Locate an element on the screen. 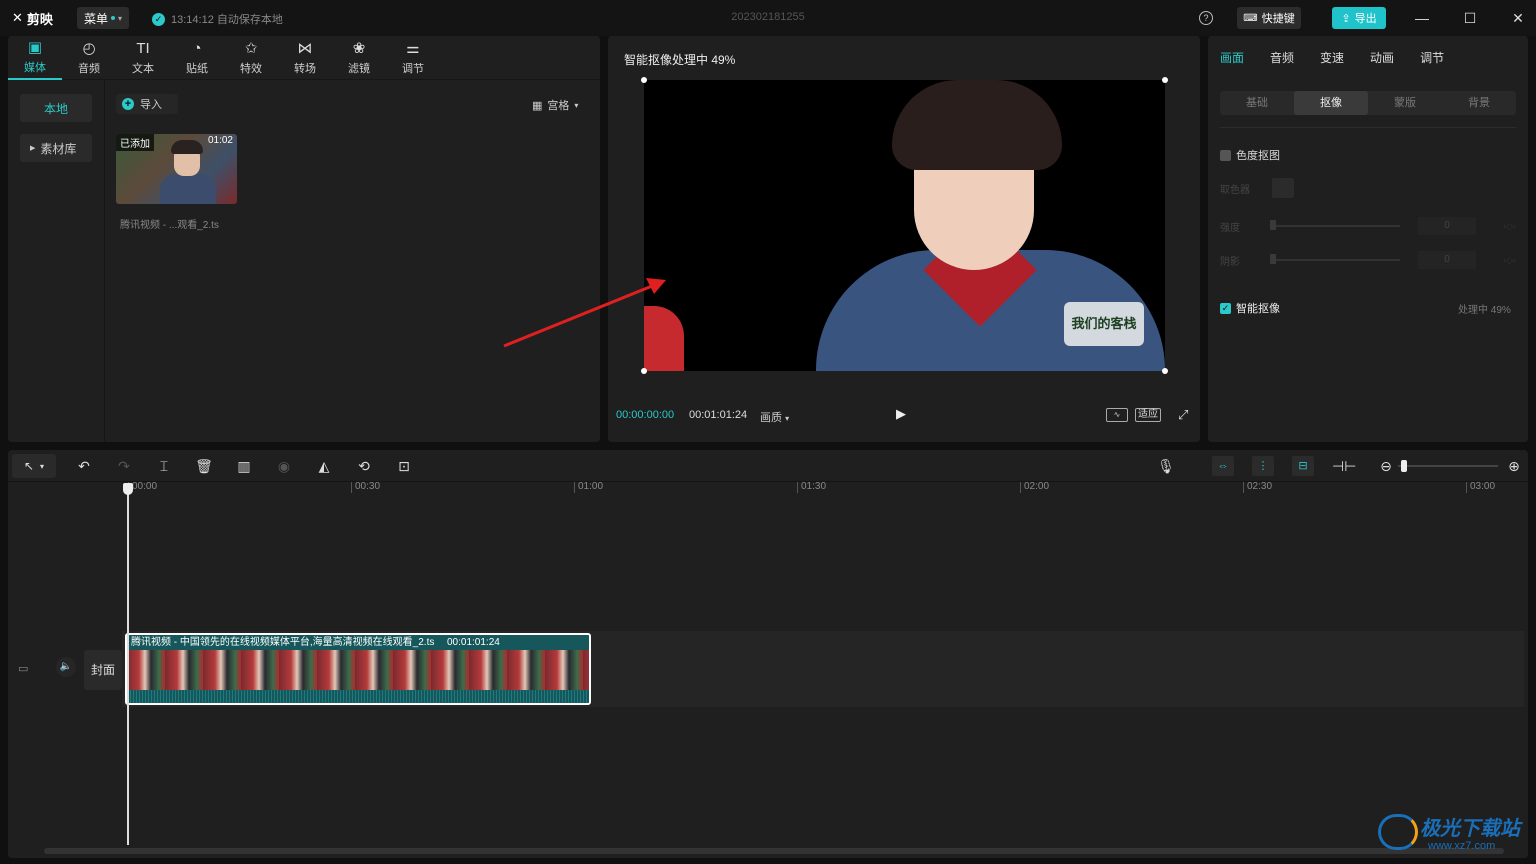 The width and height of the screenshot is (1536, 864). watermark-url: www.xz7.com is located at coordinates (1462, 846).